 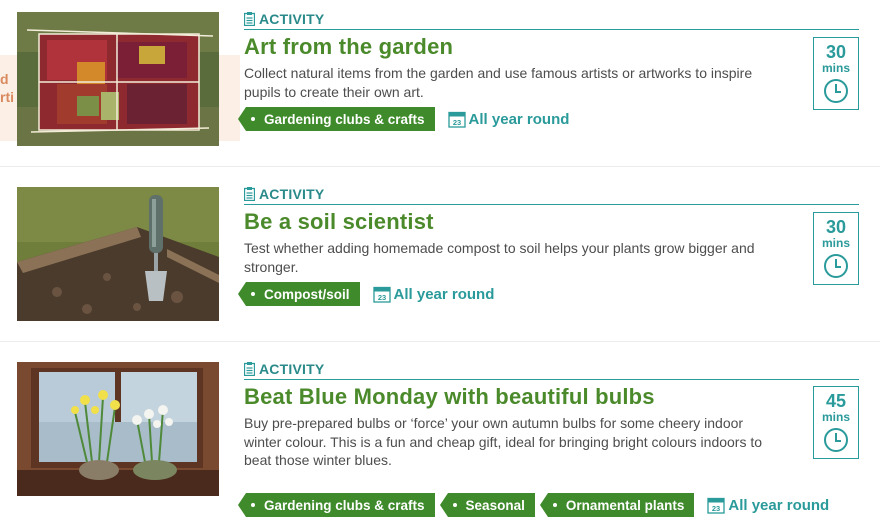 What do you see at coordinates (366, 294) in the screenshot?
I see `tag-row: Compost/soil 23 All year round` at bounding box center [366, 294].